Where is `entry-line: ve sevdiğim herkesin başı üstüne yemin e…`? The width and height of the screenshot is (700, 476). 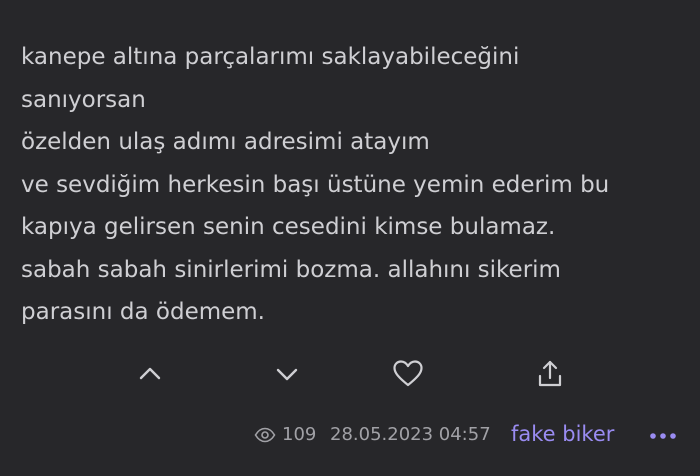
entry-line: ve sevdiğim herkesin başı üstüne yemin e… is located at coordinates (315, 184).